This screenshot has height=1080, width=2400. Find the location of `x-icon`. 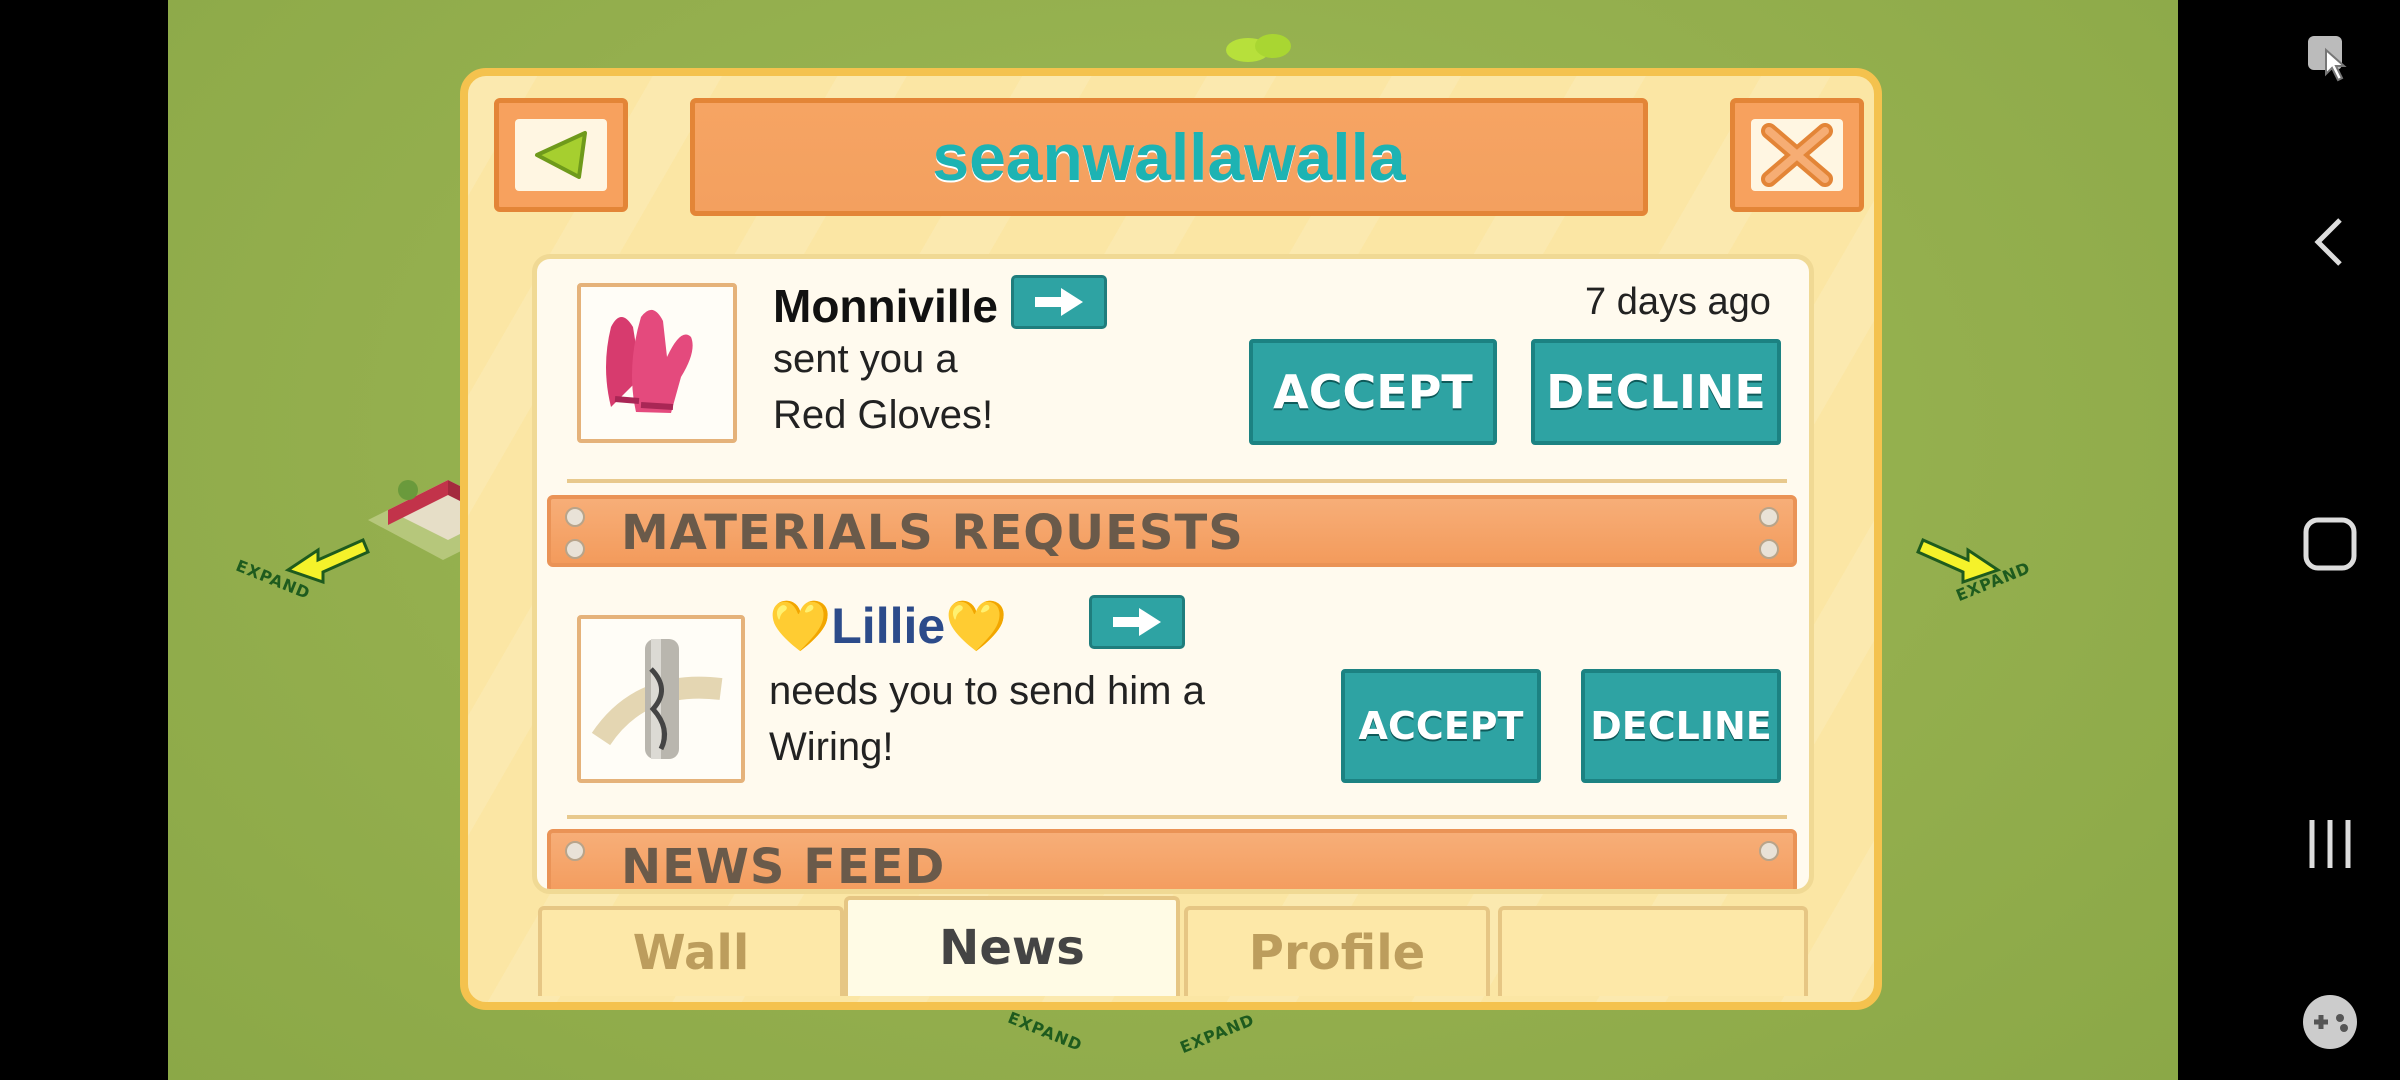

x-icon is located at coordinates (1797, 155).